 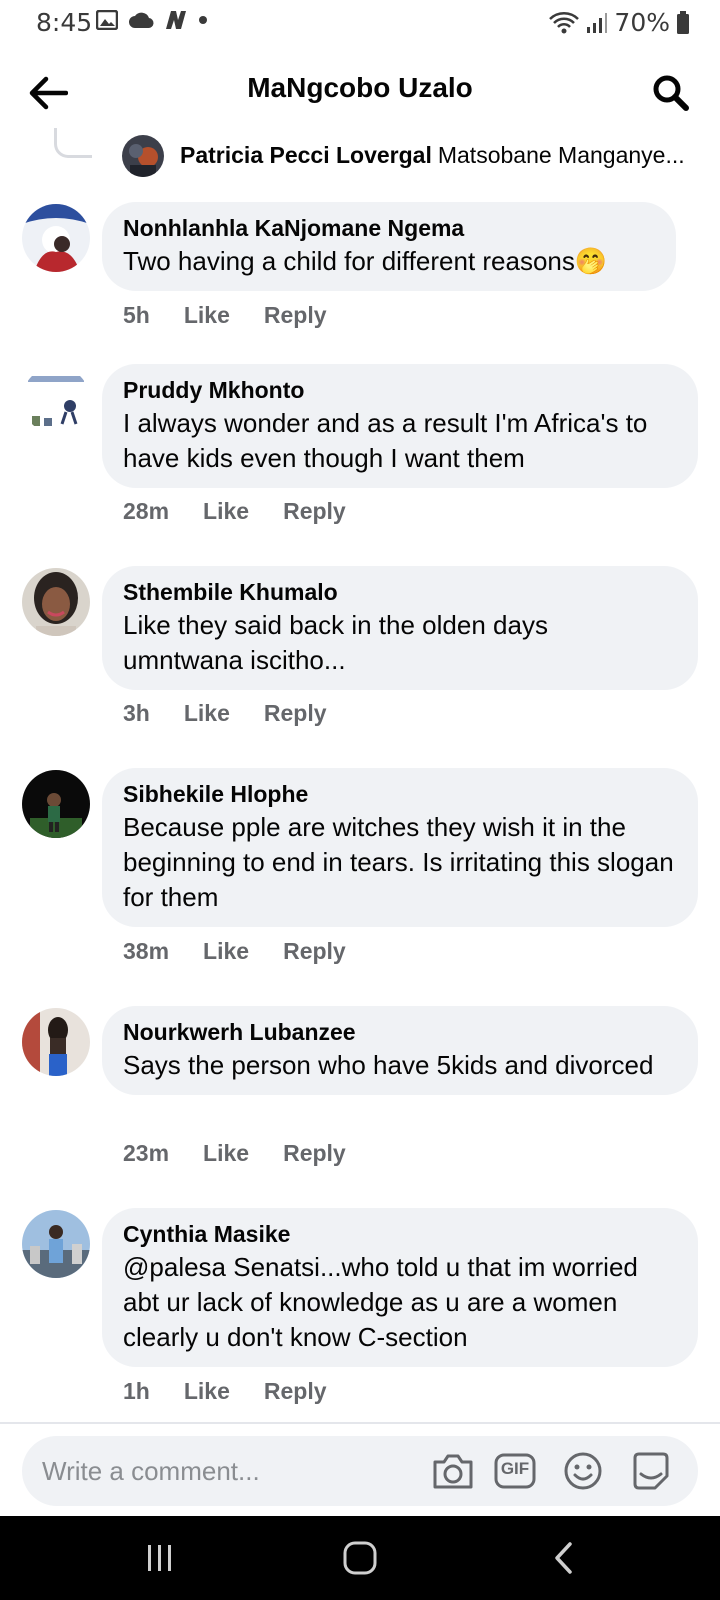 I want to click on app-n-icon, so click(x=176, y=20).